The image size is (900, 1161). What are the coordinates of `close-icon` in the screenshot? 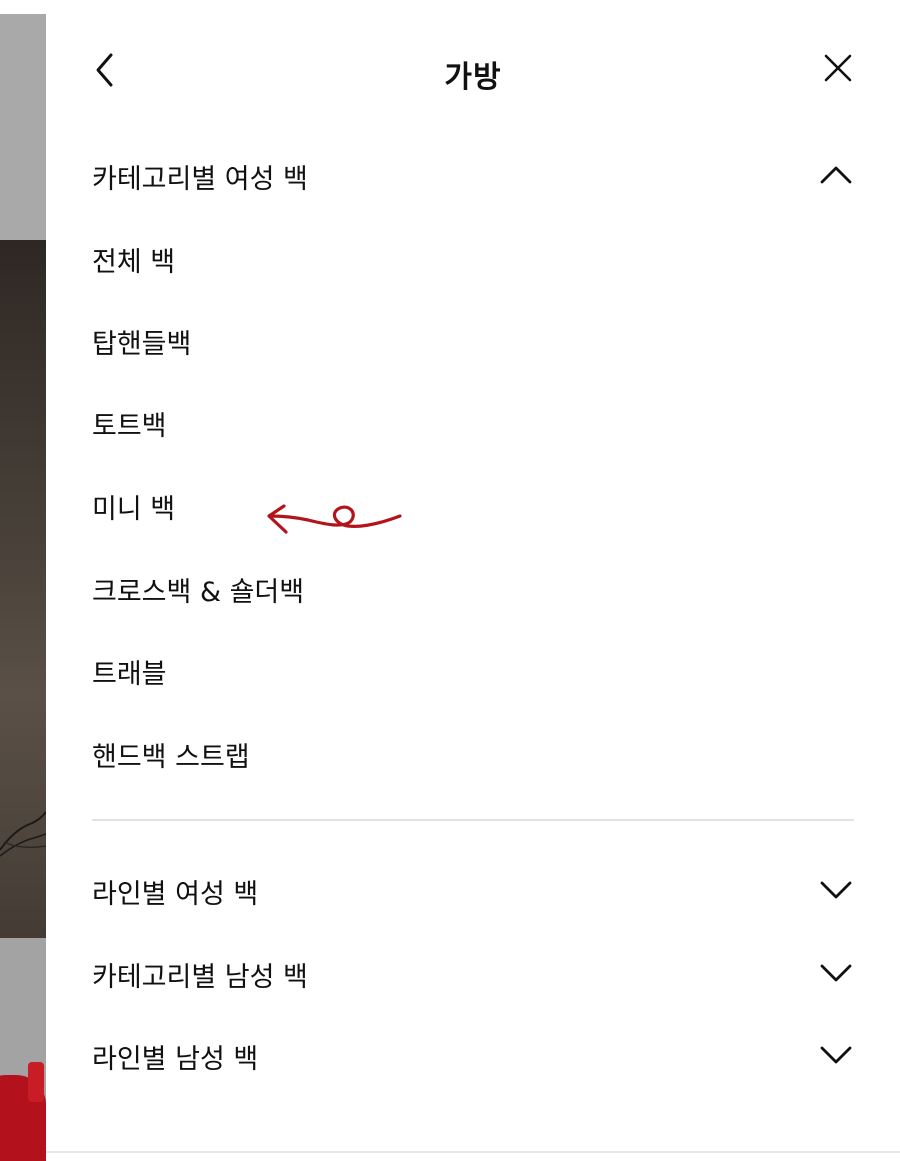 It's located at (838, 68).